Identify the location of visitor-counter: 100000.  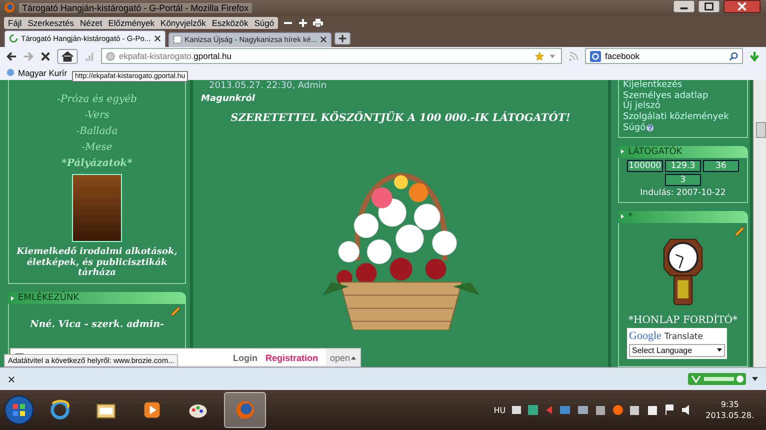
(645, 166).